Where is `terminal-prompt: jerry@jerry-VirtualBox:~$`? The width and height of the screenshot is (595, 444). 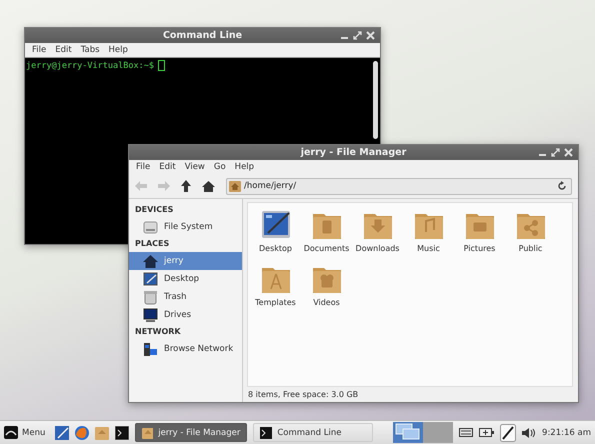 terminal-prompt: jerry@jerry-VirtualBox:~$ is located at coordinates (90, 65).